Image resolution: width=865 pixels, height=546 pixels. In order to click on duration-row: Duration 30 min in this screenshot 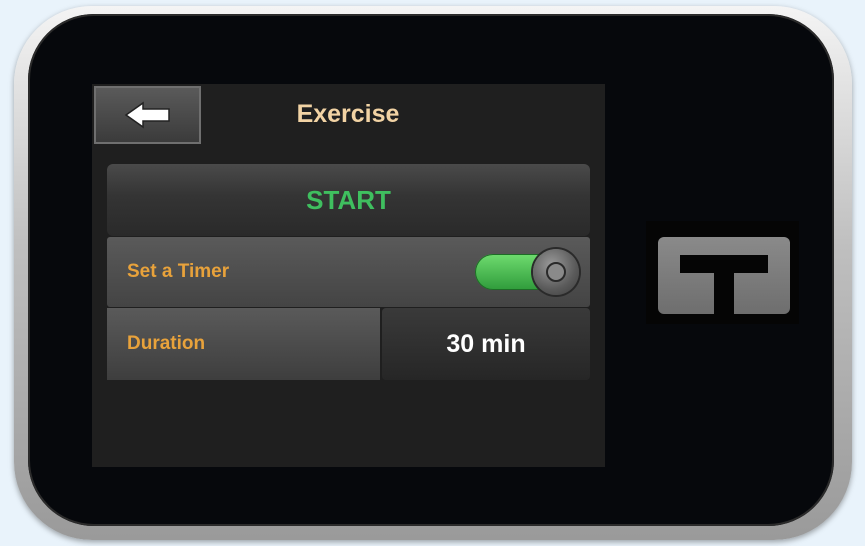, I will do `click(348, 344)`.